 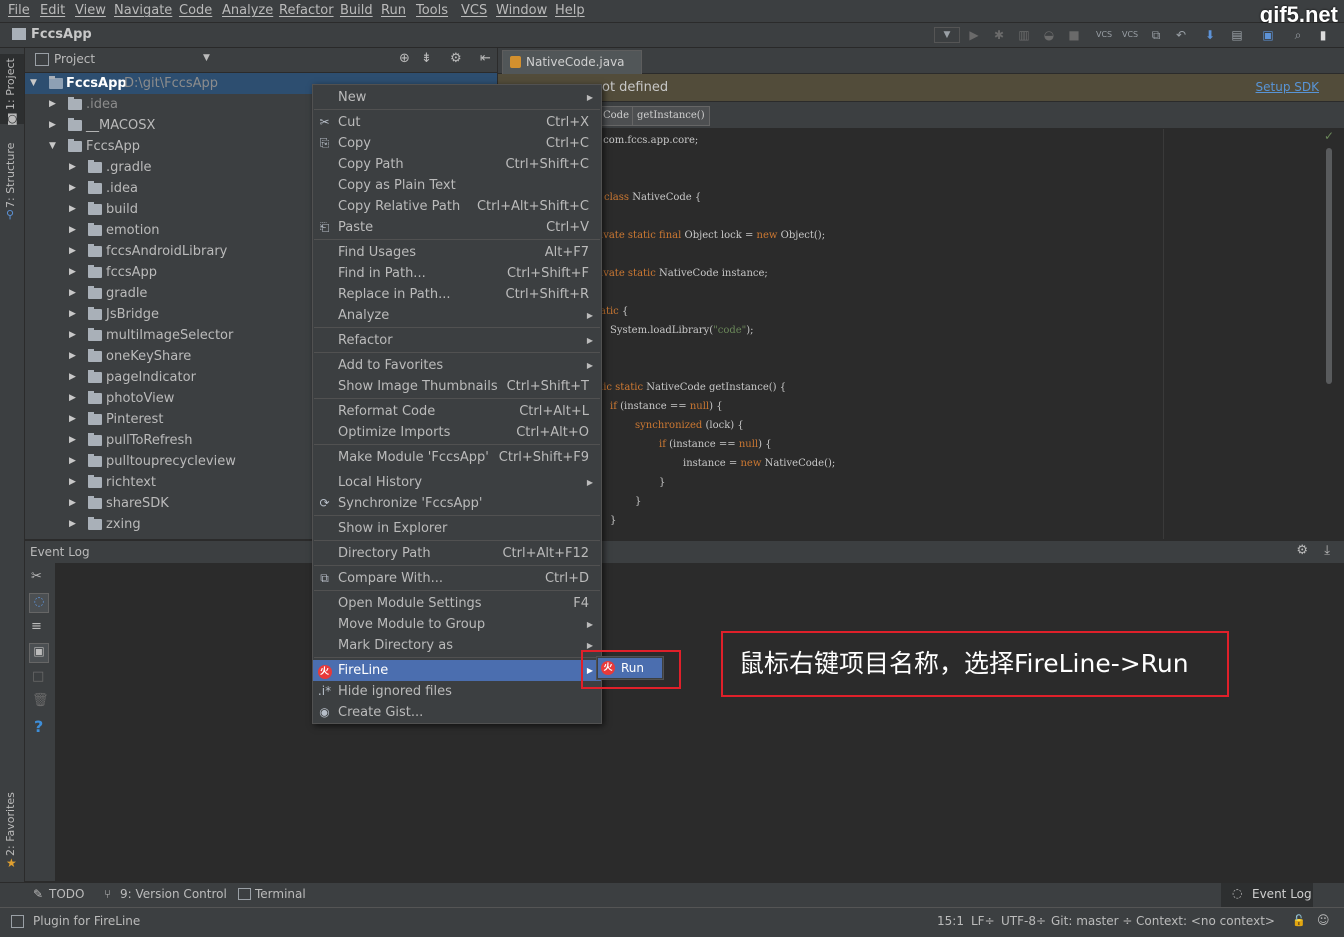 I want to click on menu-item-fireline: 火 FireLine ▶, so click(x=457, y=670).